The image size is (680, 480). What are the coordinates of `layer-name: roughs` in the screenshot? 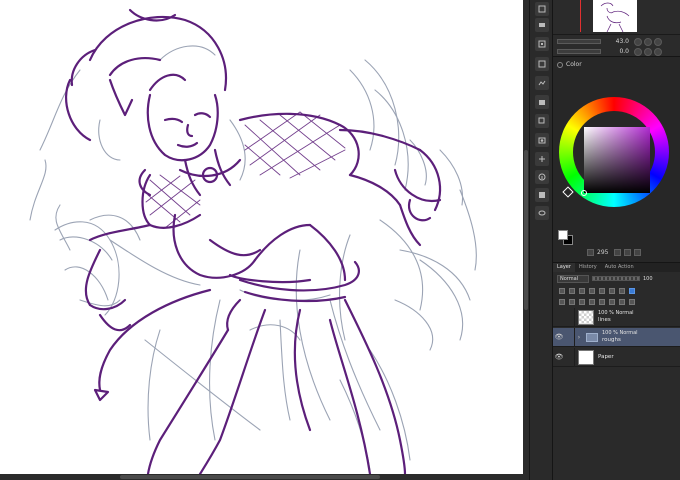 It's located at (611, 340).